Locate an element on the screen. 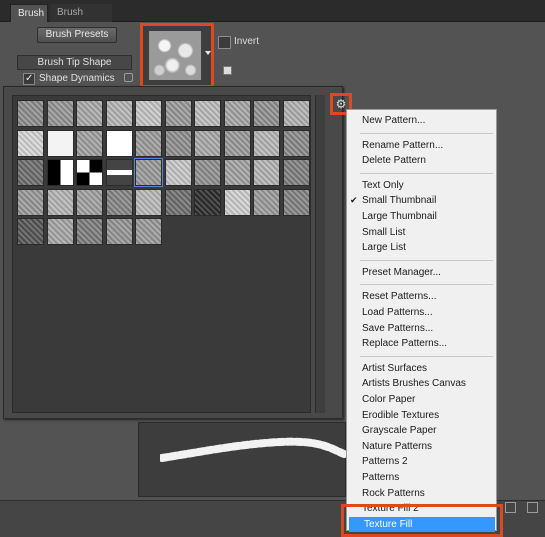 This screenshot has width=545, height=537. new-preset-icon is located at coordinates (227, 70).